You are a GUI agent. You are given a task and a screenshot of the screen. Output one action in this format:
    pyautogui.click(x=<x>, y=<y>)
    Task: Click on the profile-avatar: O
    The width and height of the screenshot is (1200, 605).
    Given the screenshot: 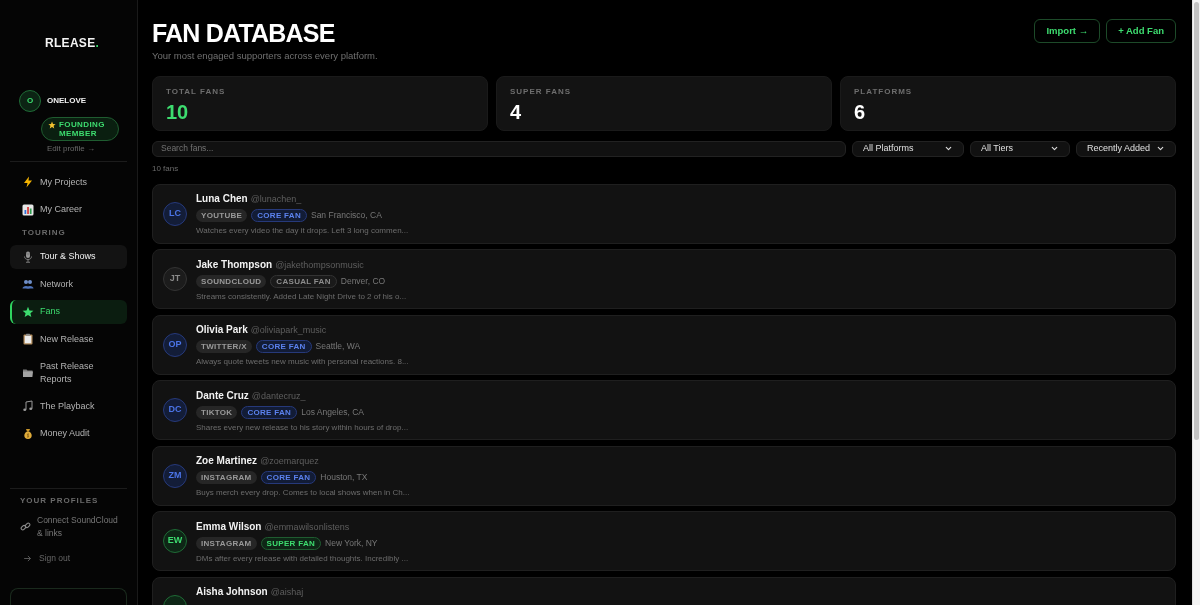 What is the action you would take?
    pyautogui.click(x=30, y=101)
    